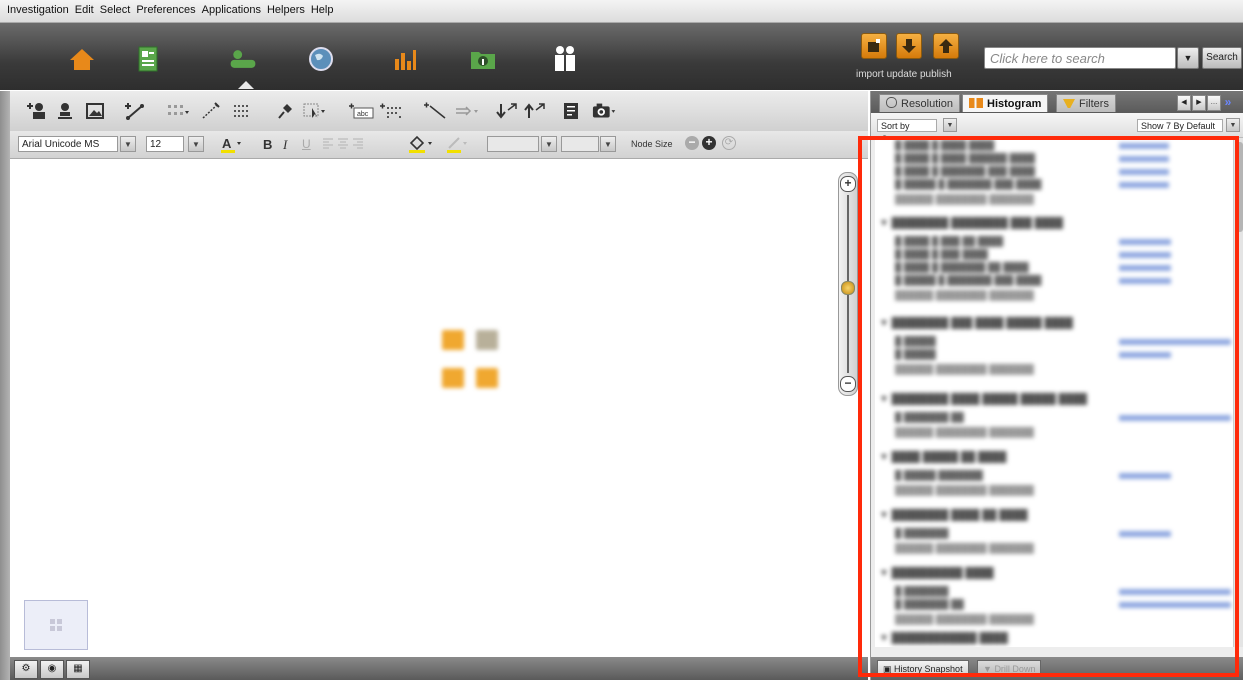 This screenshot has width=1243, height=680. Describe the element at coordinates (848, 184) in the screenshot. I see `zoom-in-icon: +` at that location.